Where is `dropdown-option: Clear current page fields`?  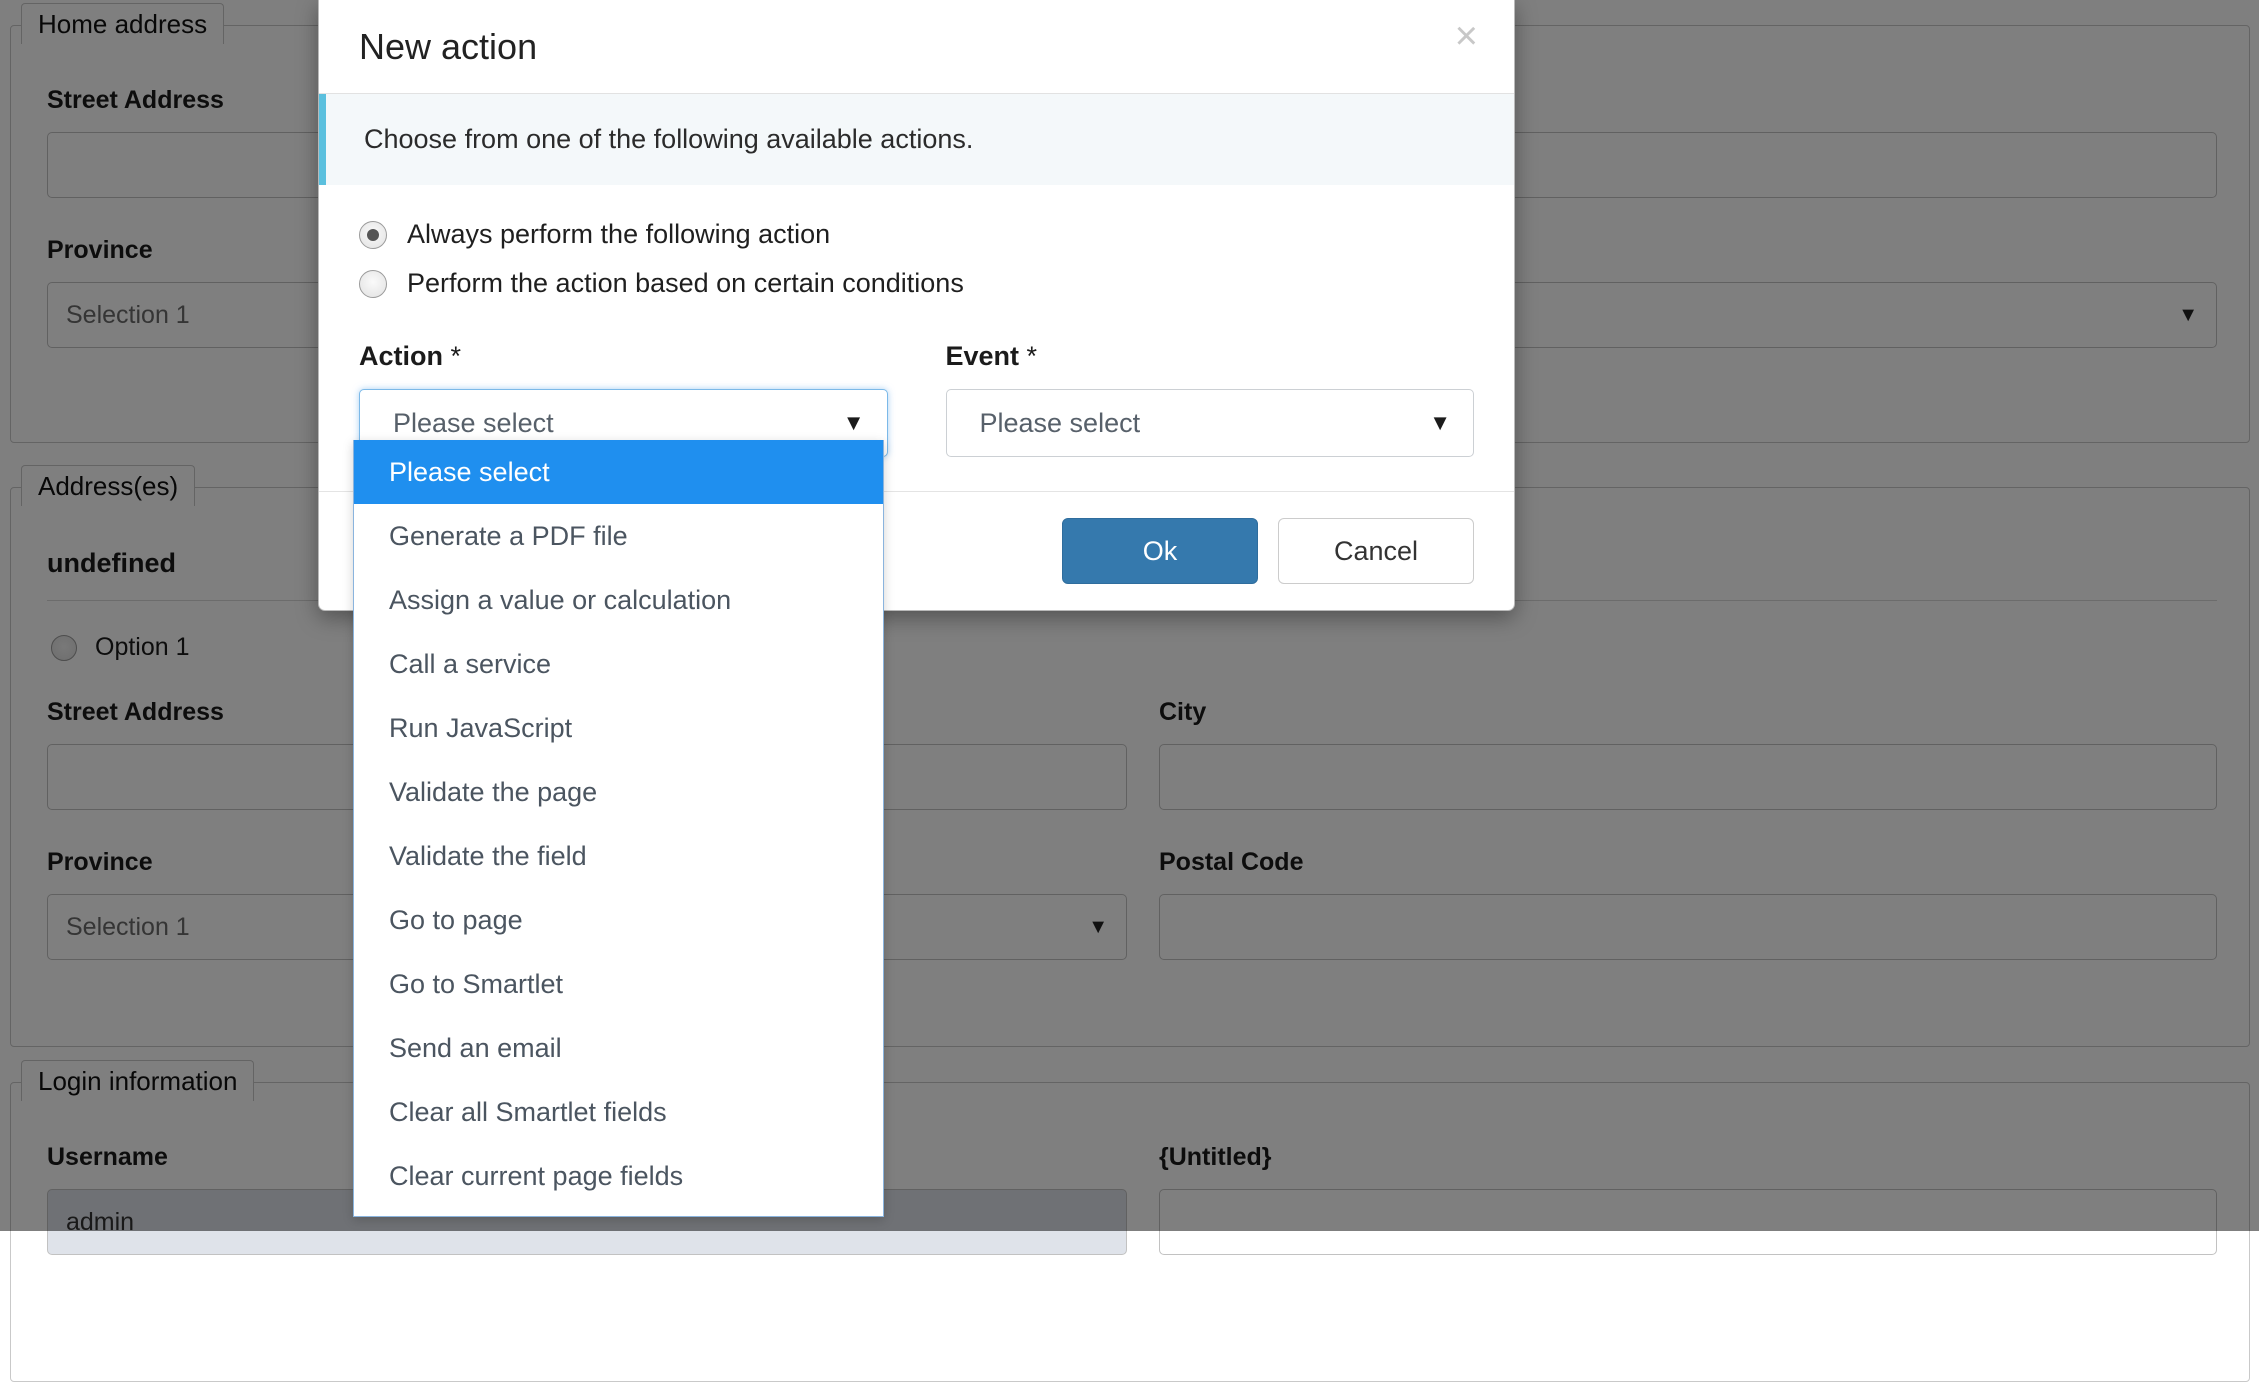
dropdown-option: Clear current page fields is located at coordinates (618, 1176).